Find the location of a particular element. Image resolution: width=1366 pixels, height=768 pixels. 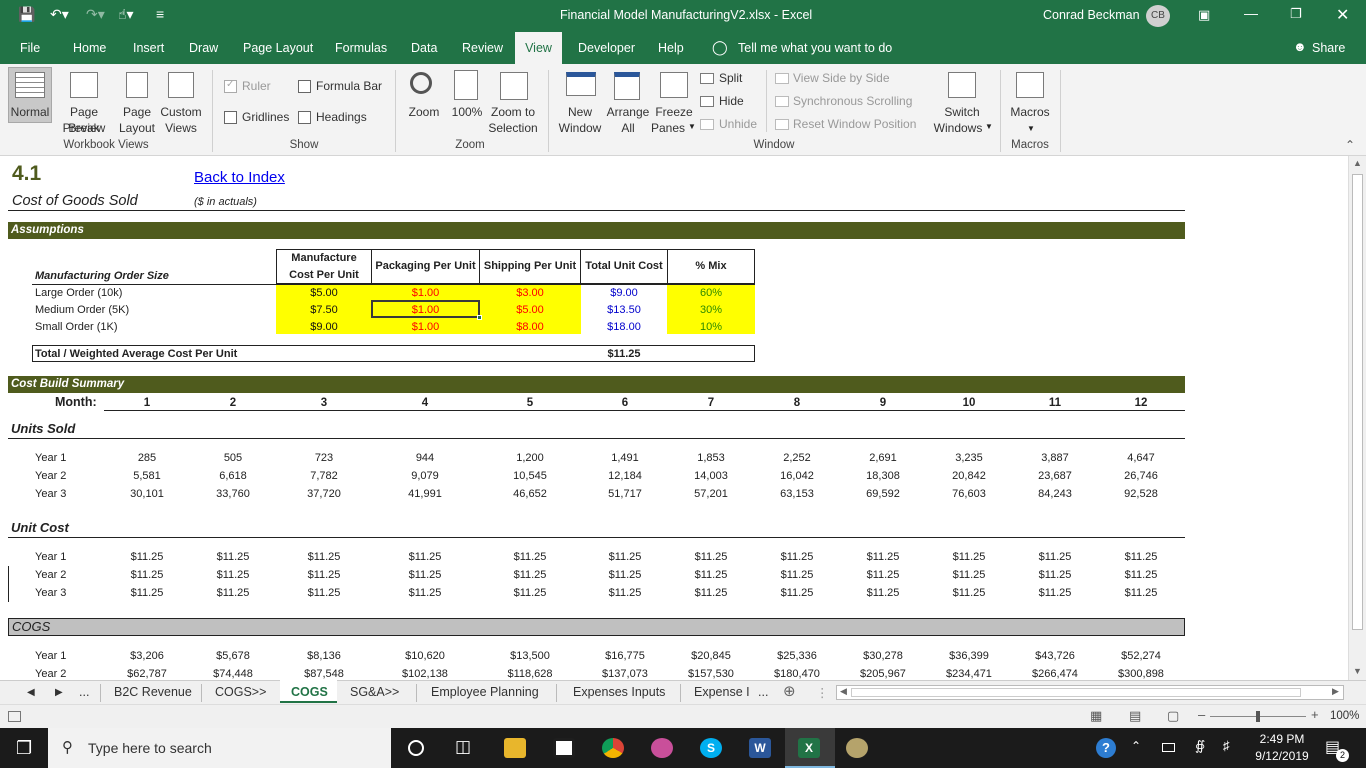

sheet-tab-cogs-divider: COGS>> is located at coordinates (240, 692).